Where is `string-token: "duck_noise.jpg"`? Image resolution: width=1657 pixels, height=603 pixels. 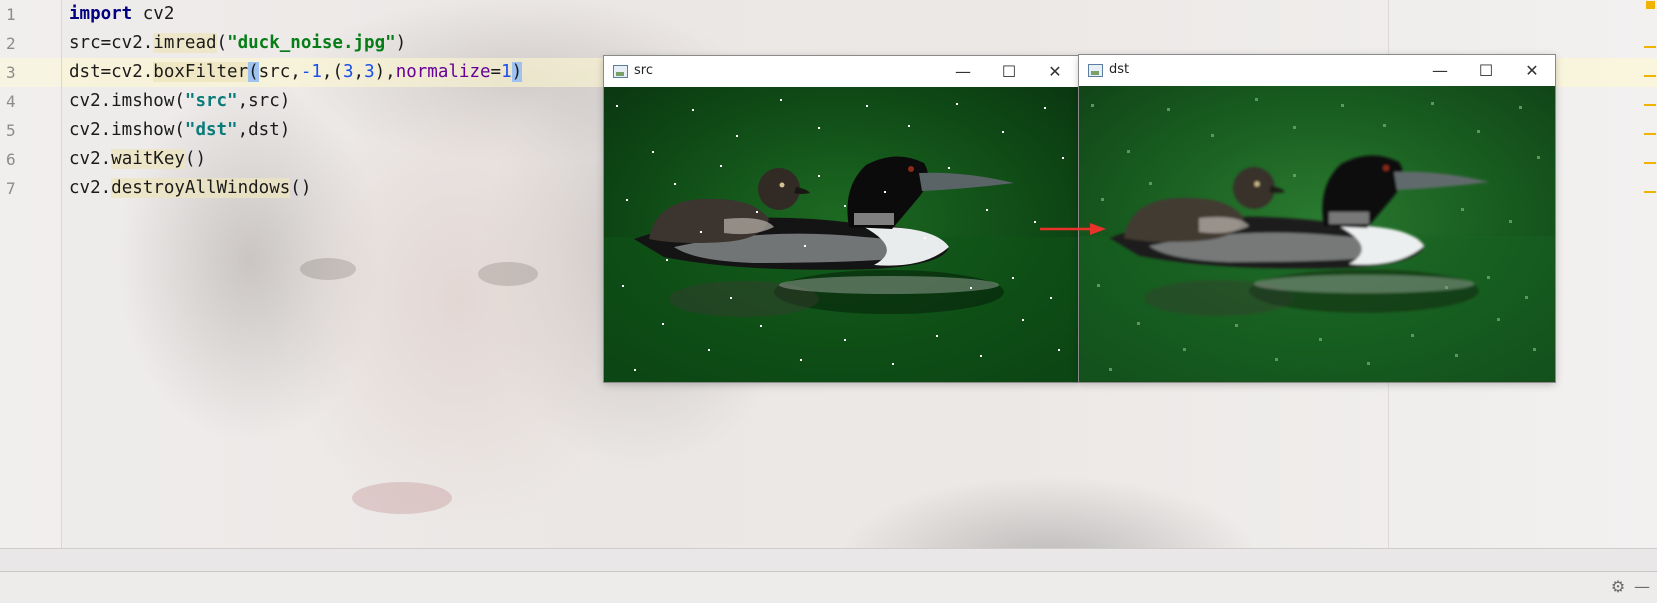 string-token: "duck_noise.jpg" is located at coordinates (311, 43).